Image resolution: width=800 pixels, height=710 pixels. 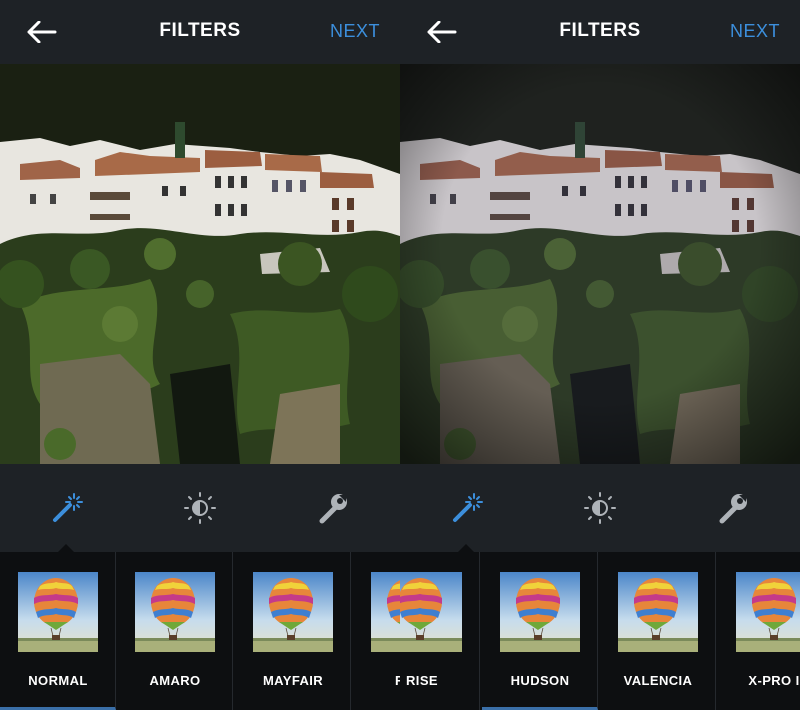 I want to click on filter-valencia: VALENCIA, so click(x=658, y=631).